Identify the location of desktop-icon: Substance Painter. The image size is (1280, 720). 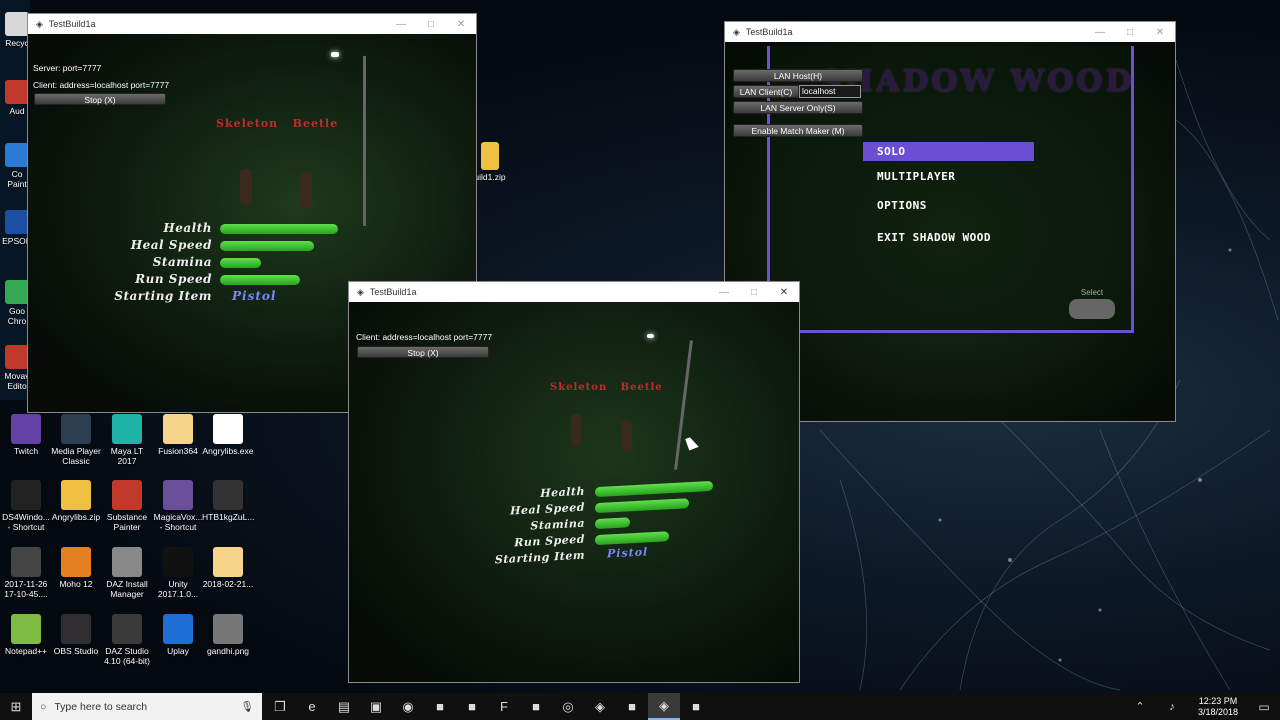
(127, 506).